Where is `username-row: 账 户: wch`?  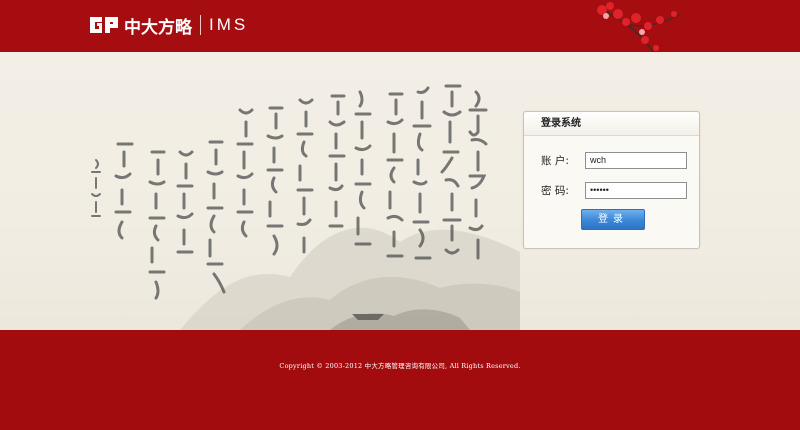 username-row: 账 户: wch is located at coordinates (614, 160).